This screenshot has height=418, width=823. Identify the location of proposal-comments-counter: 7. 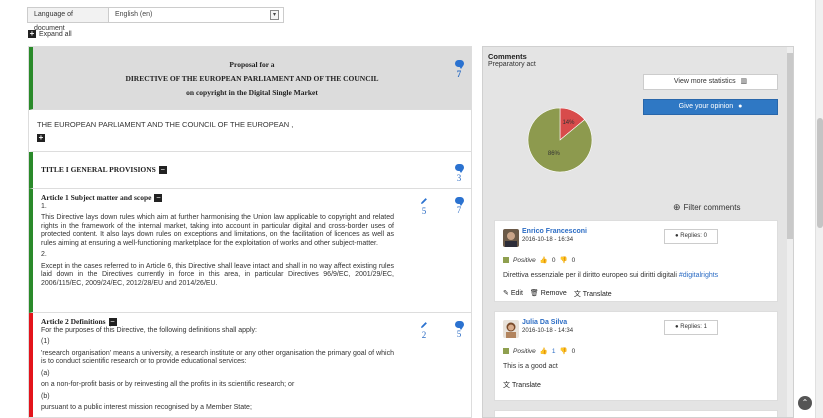
(459, 69).